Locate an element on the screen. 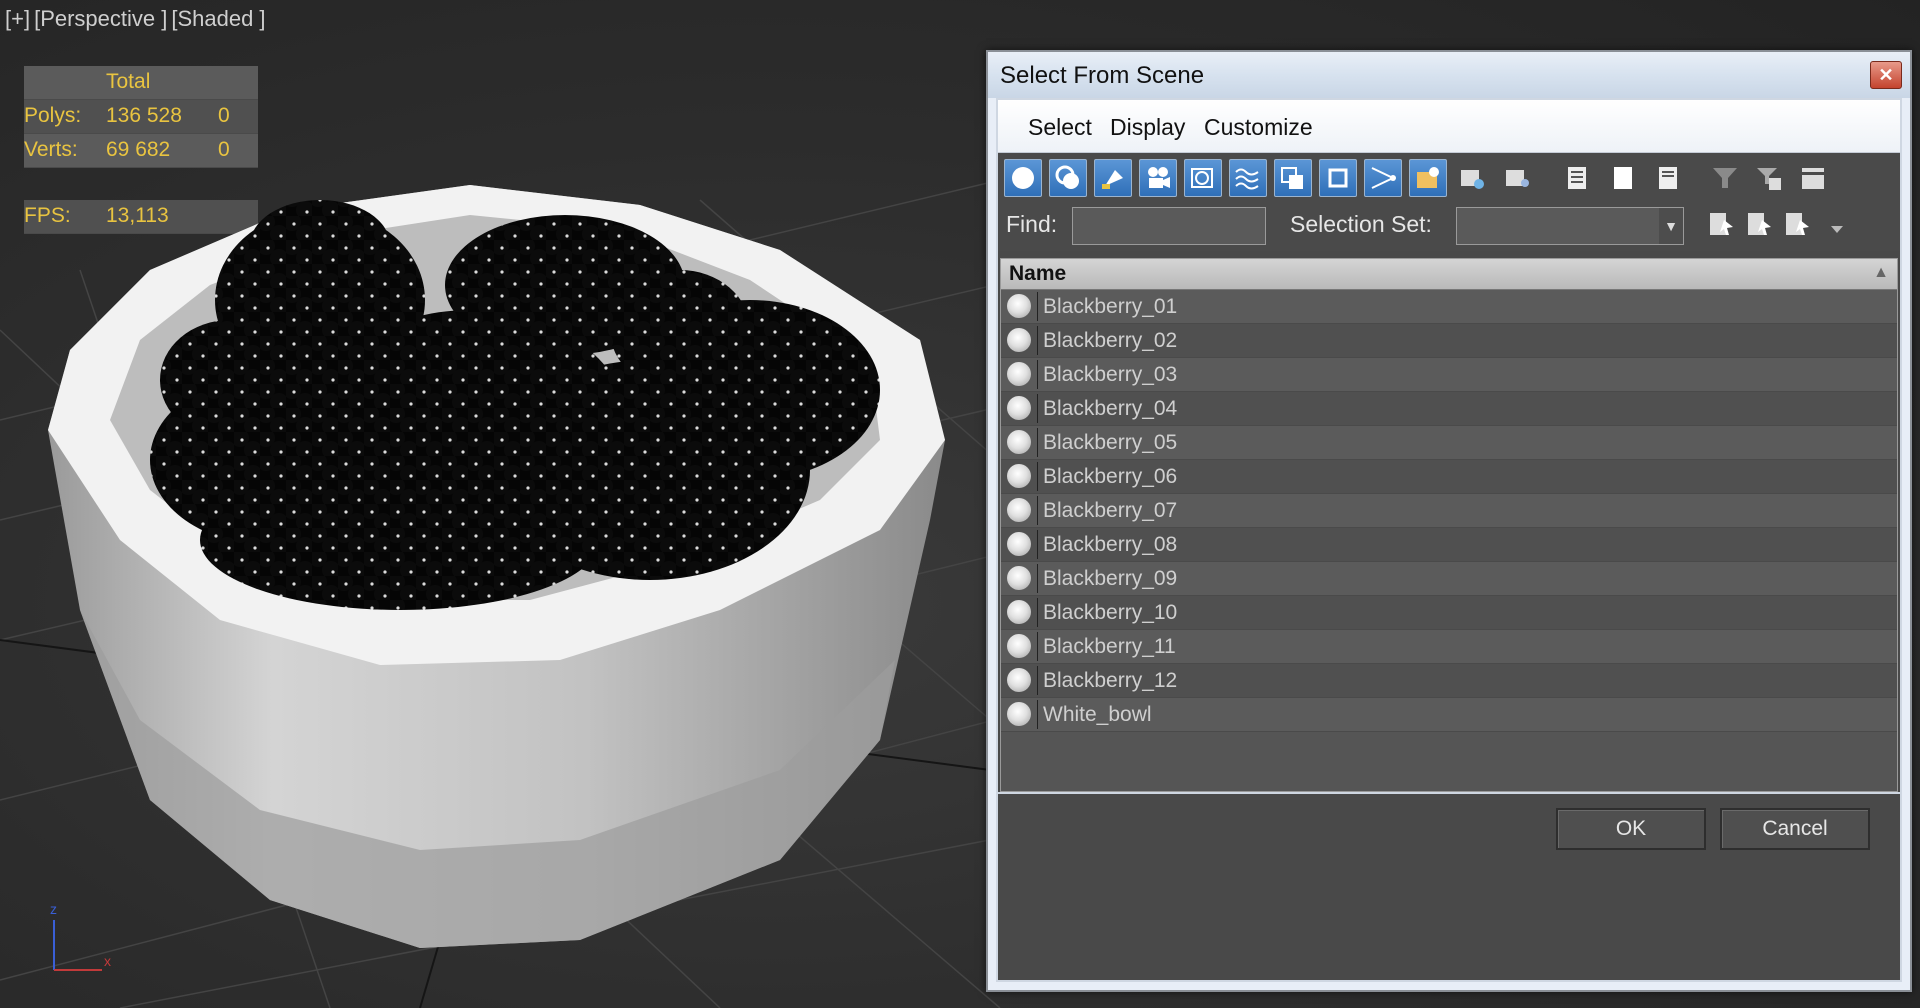 This screenshot has width=1920, height=1008. list-item: Blackberry_02 is located at coordinates (1449, 341).